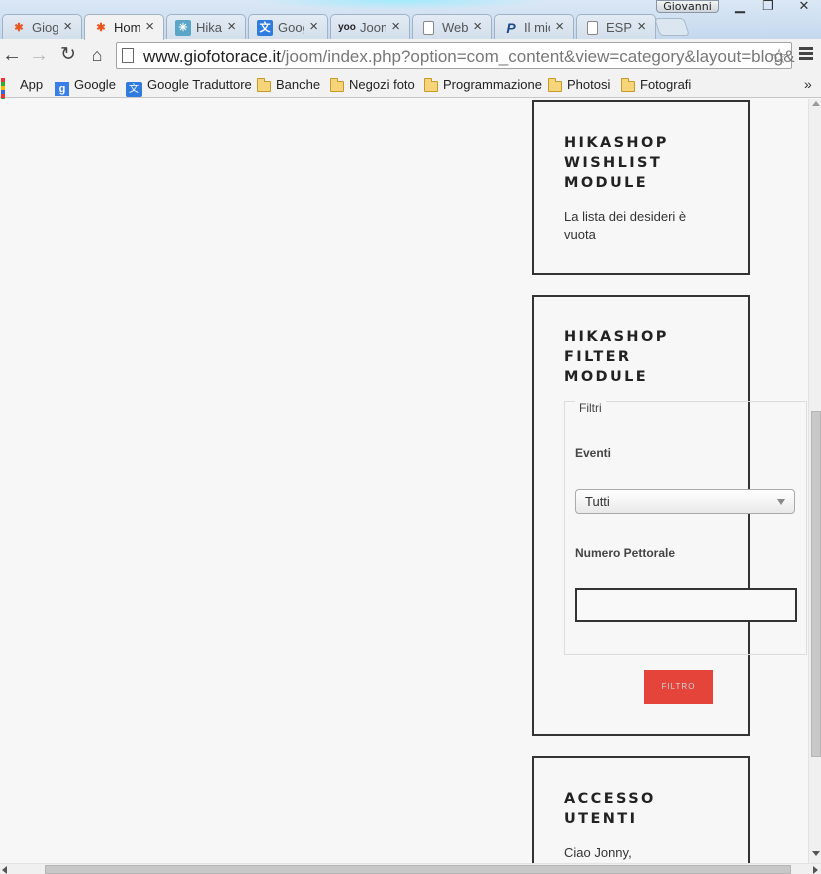 Image resolution: width=821 pixels, height=874 pixels. I want to click on login-module: ACCESSO UTENTI Ciao Jonny,, so click(641, 809).